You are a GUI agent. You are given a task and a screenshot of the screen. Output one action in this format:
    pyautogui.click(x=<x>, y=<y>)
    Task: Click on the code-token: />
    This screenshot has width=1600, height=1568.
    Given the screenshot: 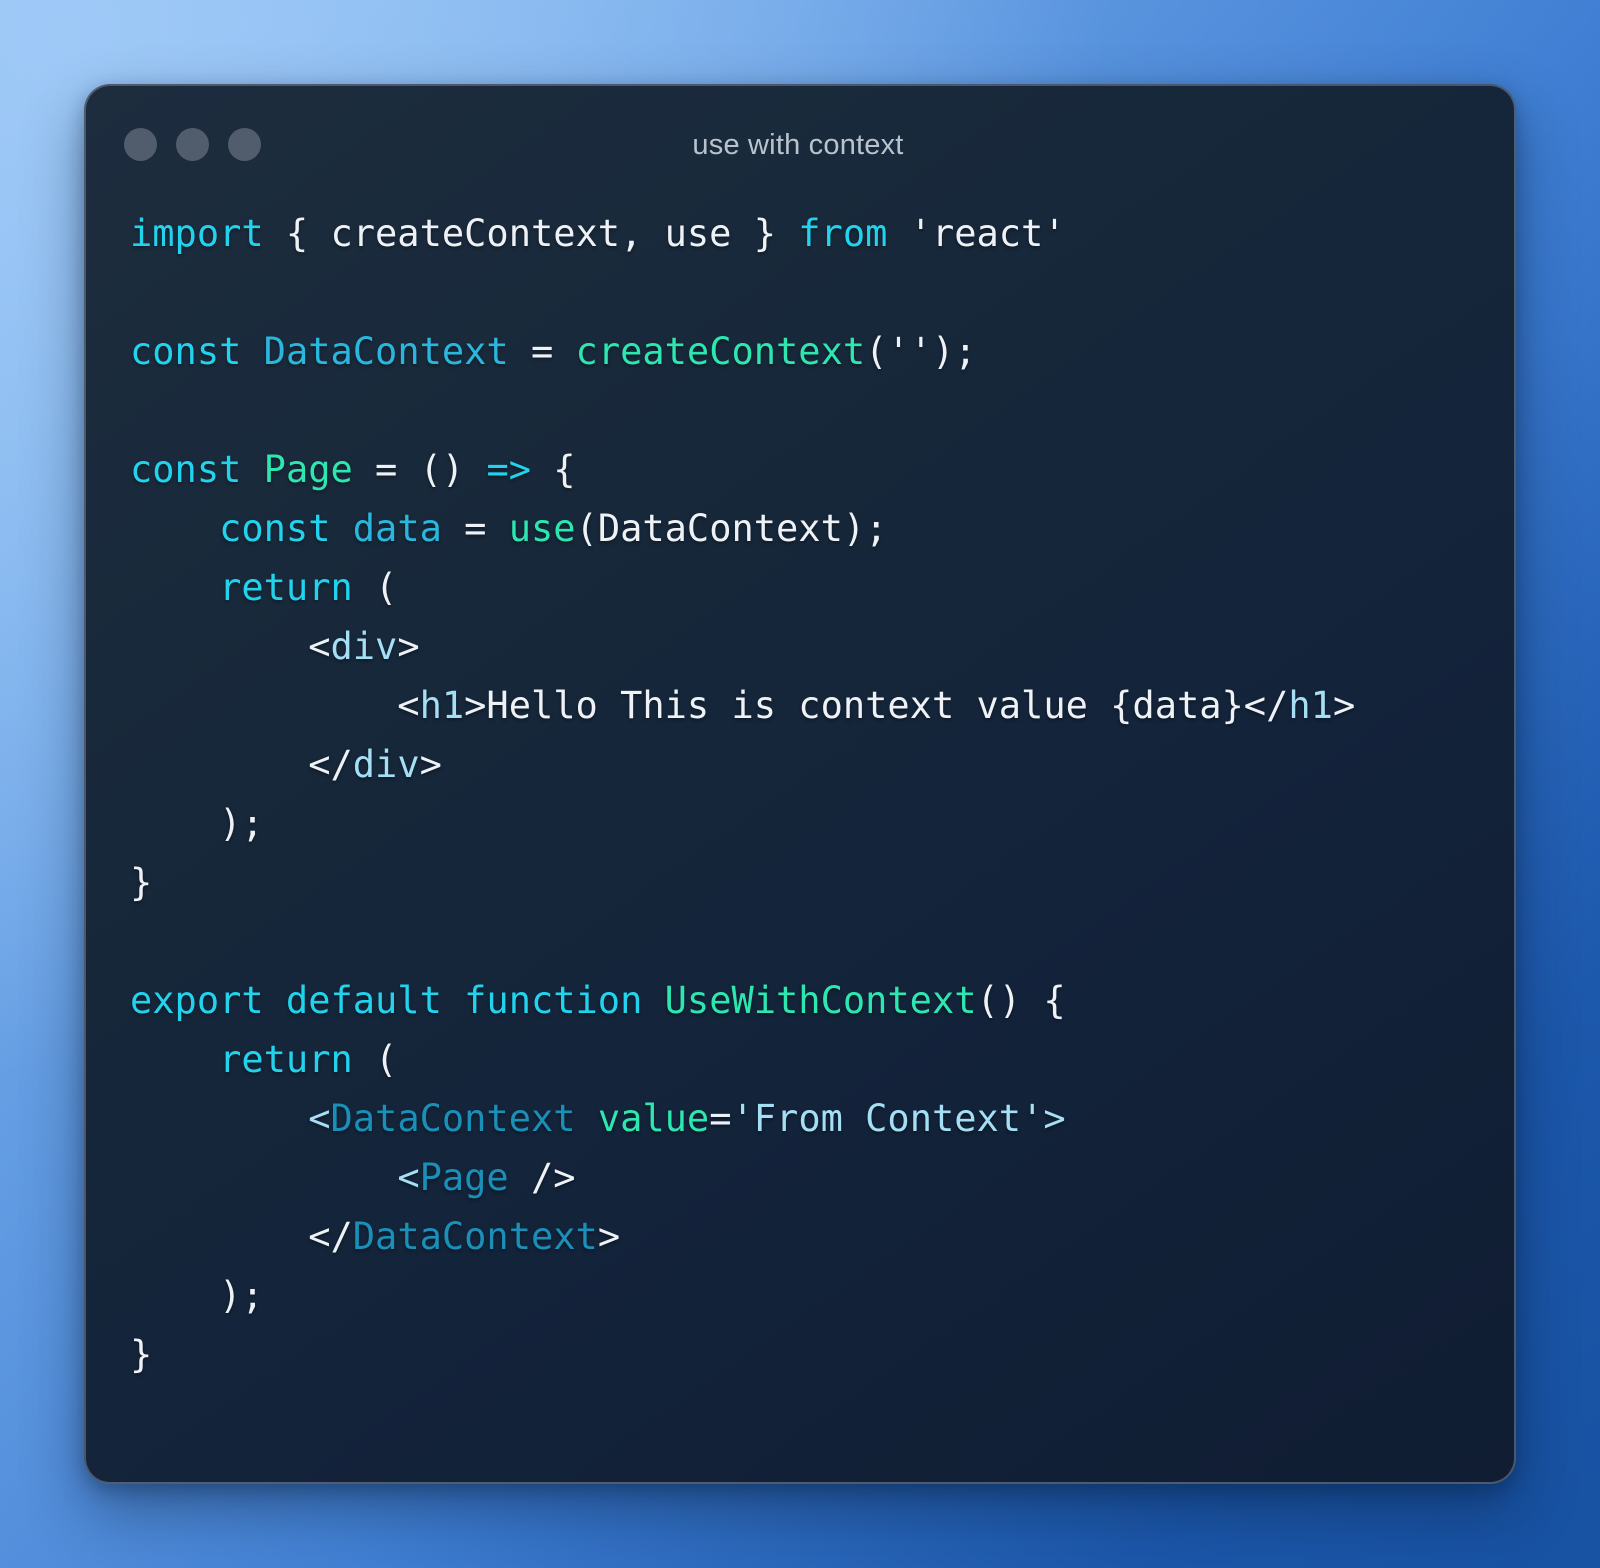 What is the action you would take?
    pyautogui.click(x=542, y=1177)
    